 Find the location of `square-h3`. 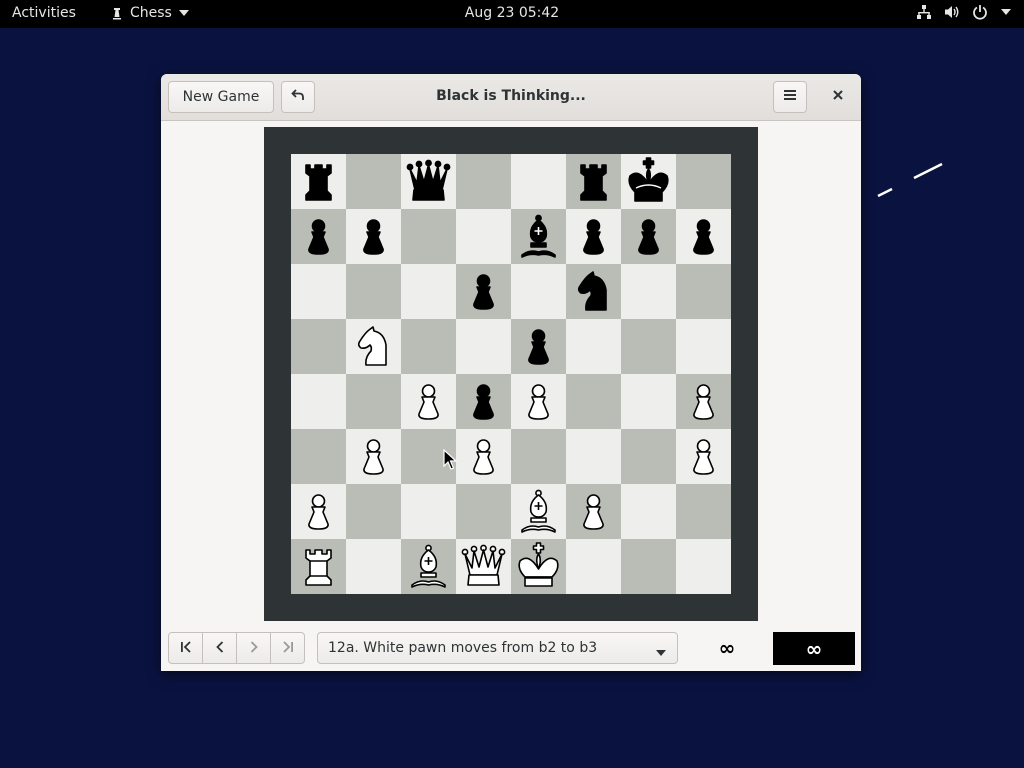

square-h3 is located at coordinates (703, 456).